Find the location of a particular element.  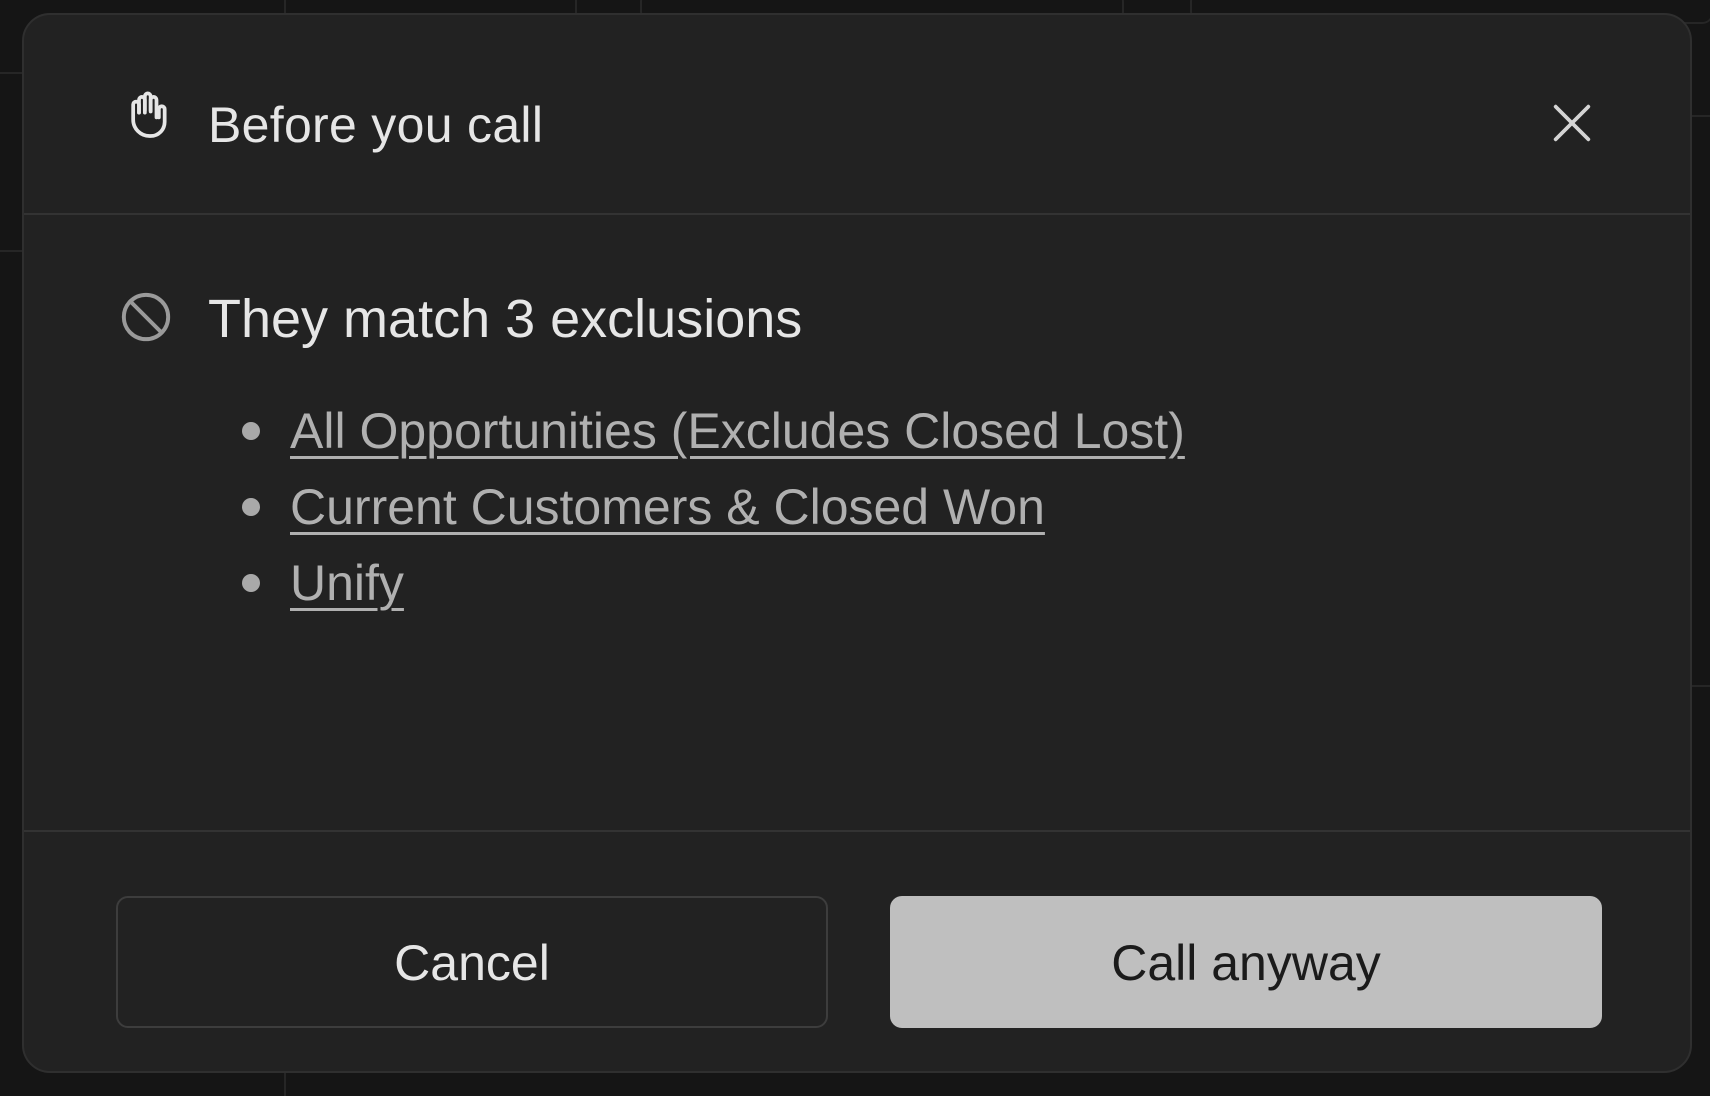

exclusion-link: All Opportunities (Excludes Closed Lost) is located at coordinates (737, 431).